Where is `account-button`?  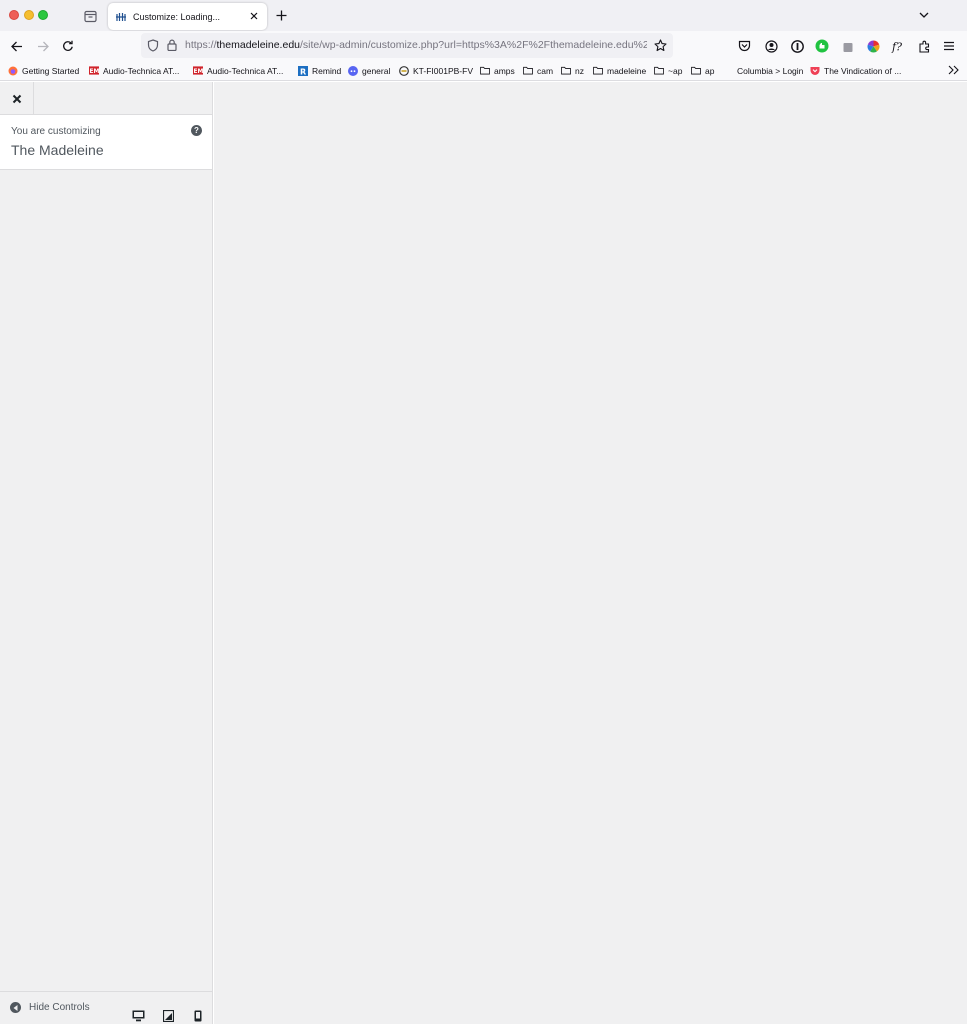 account-button is located at coordinates (771, 46).